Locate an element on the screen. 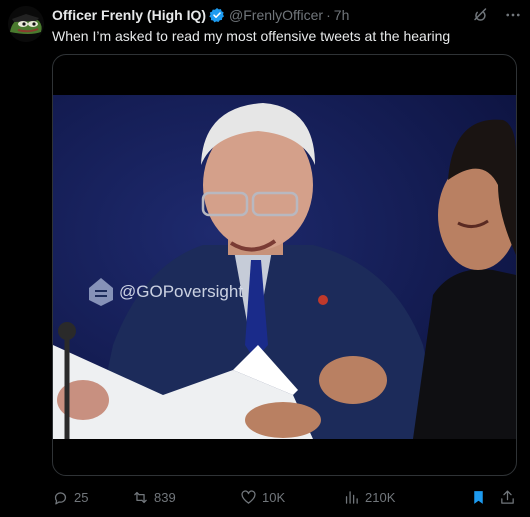 Image resolution: width=530 pixels, height=517 pixels. verified-badge-icon is located at coordinates (217, 15).